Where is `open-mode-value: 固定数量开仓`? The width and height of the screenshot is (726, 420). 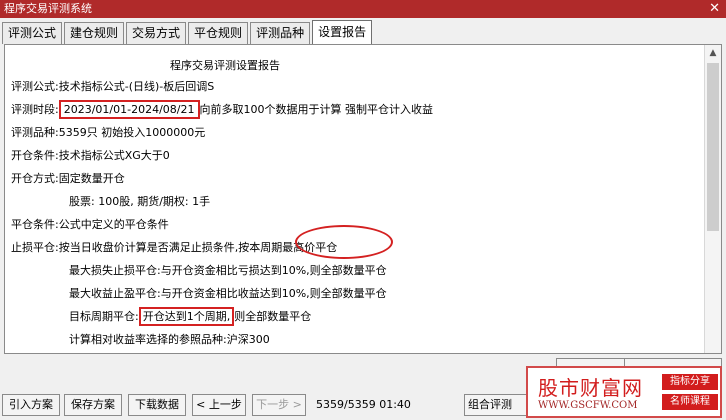
open-mode-value: 固定数量开仓 is located at coordinates (91, 178).